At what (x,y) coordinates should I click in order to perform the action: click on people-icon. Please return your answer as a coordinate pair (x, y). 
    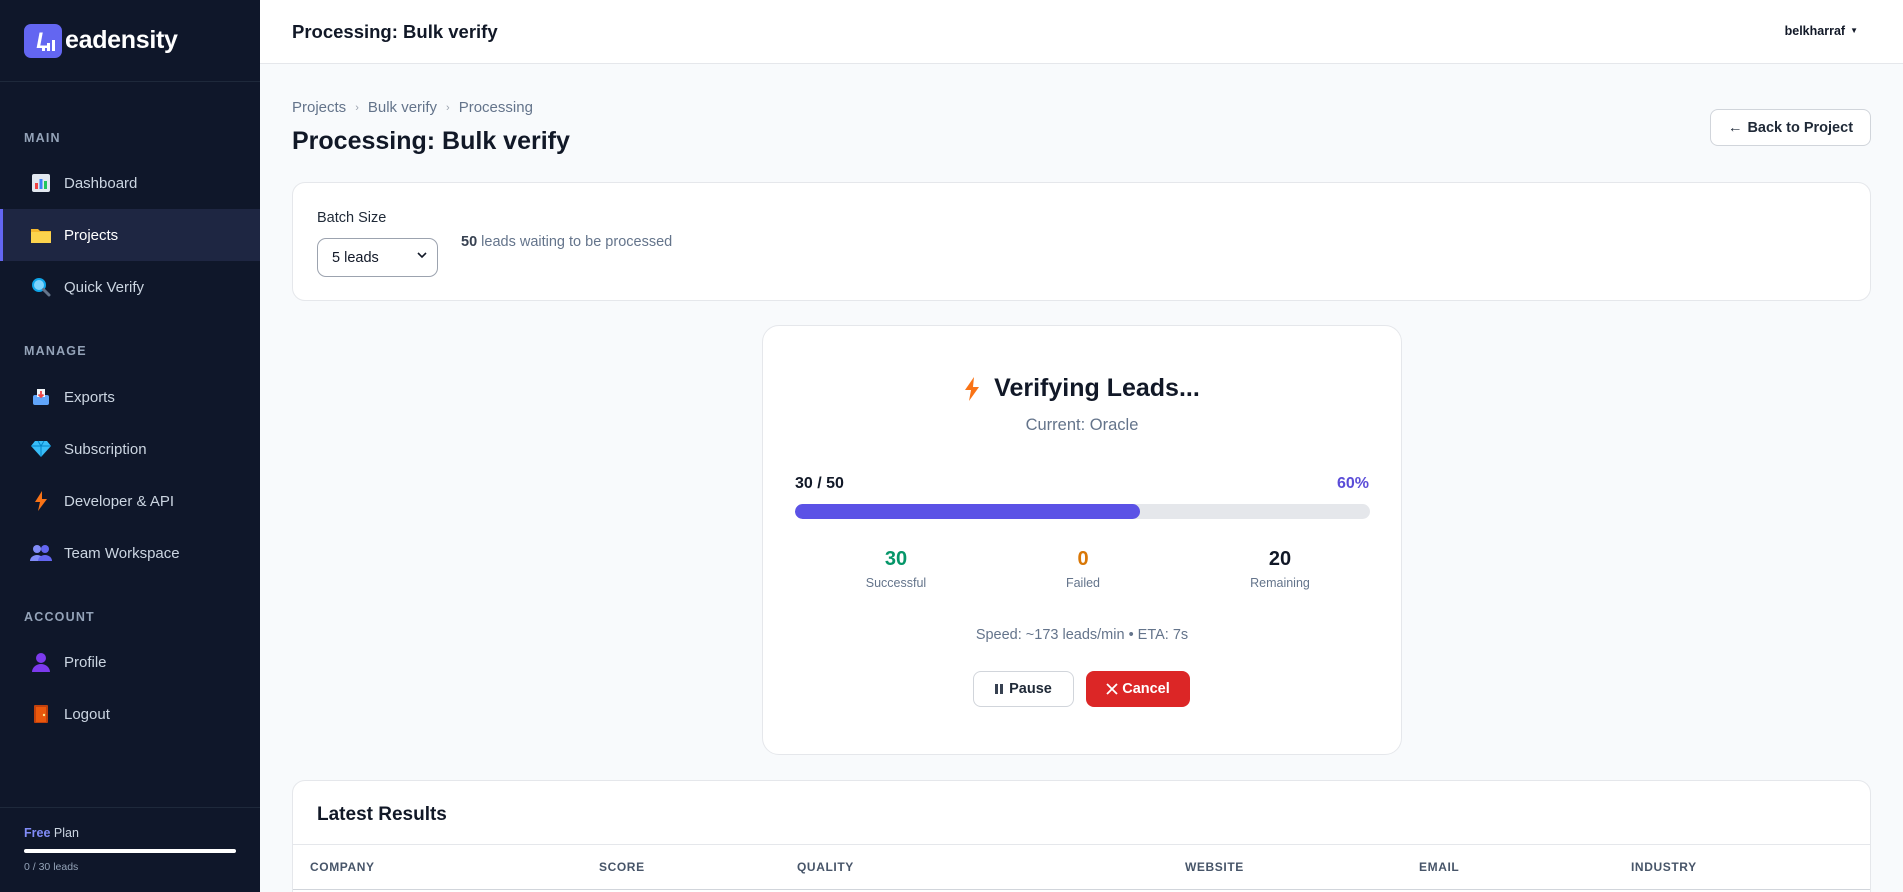
    Looking at the image, I should click on (41, 553).